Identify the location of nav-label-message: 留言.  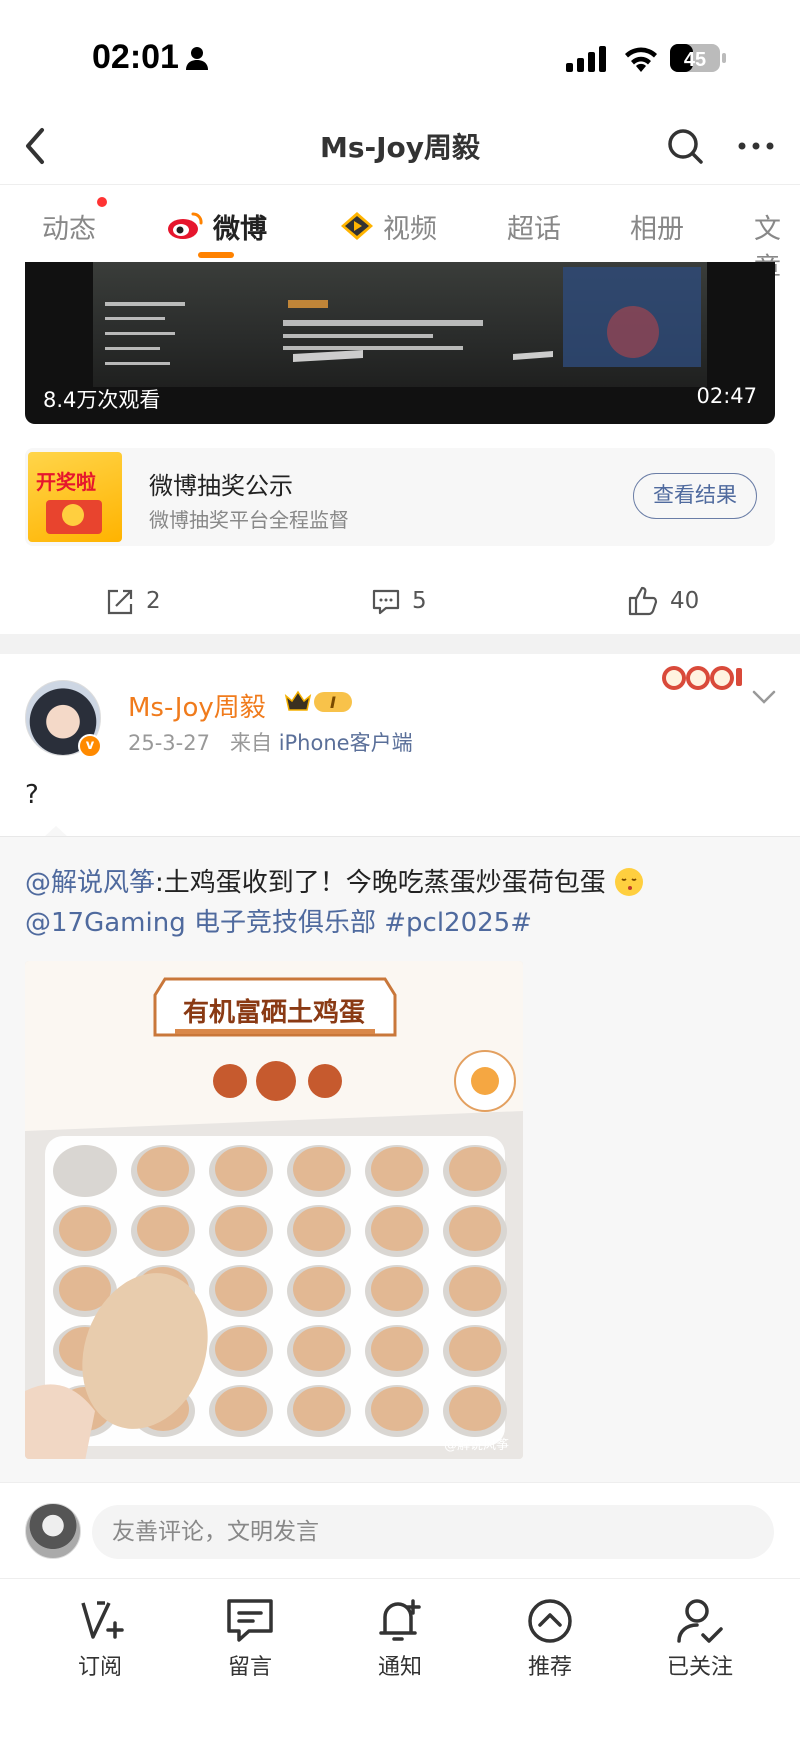
(249, 1667).